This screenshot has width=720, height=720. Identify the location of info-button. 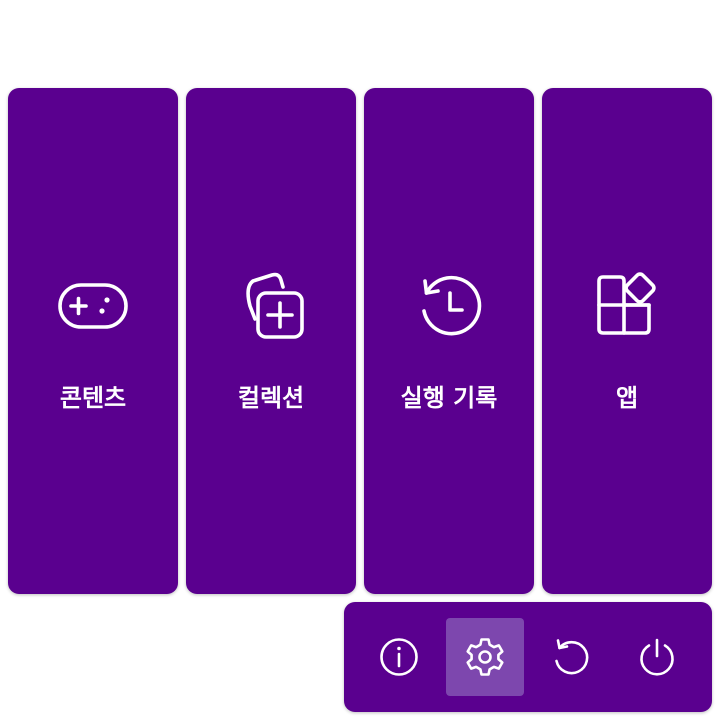
(399, 657).